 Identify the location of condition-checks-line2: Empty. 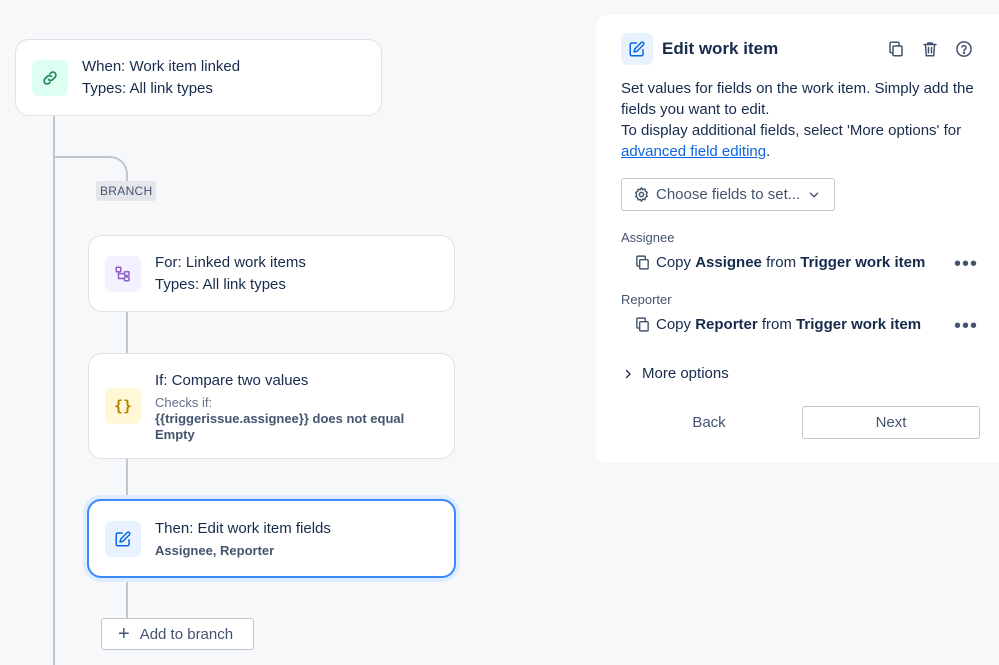
(175, 434).